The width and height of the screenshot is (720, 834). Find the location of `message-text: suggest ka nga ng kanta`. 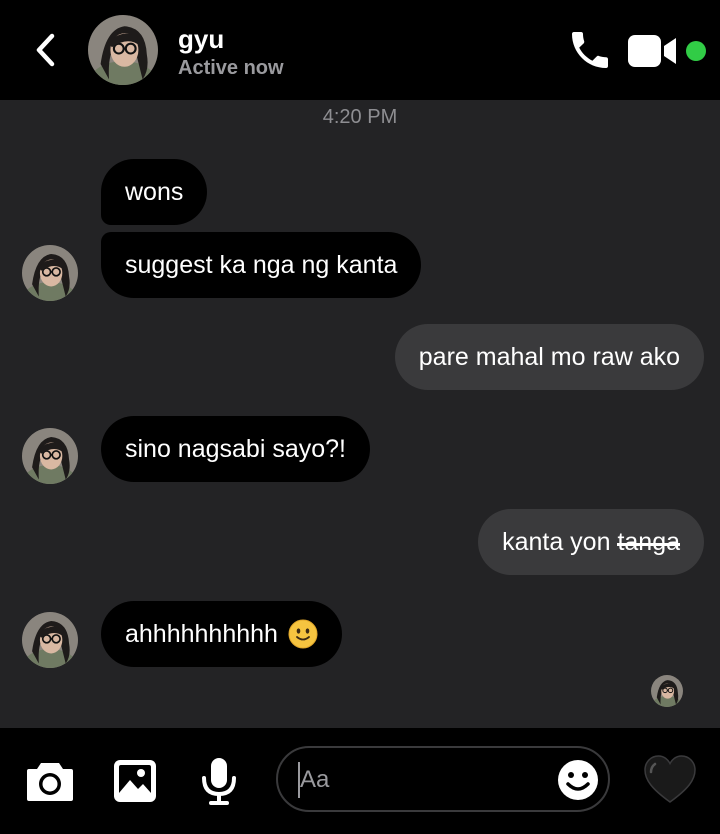

message-text: suggest ka nga ng kanta is located at coordinates (261, 264).